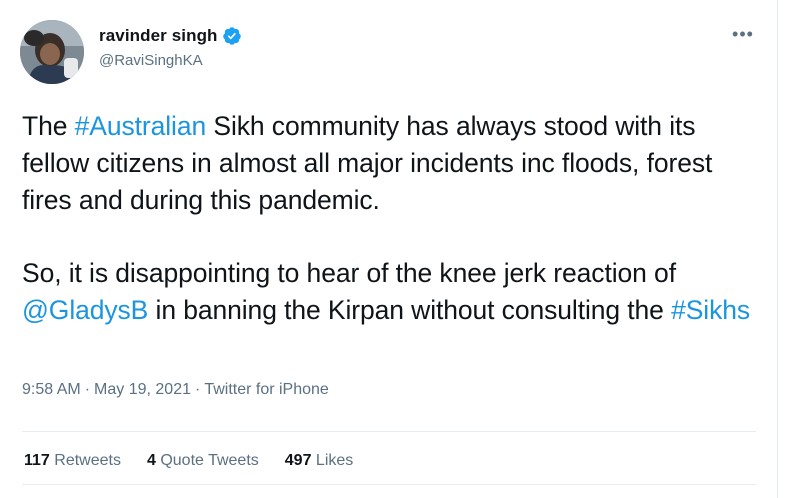 The image size is (800, 498). I want to click on avatar-photo, so click(52, 52).